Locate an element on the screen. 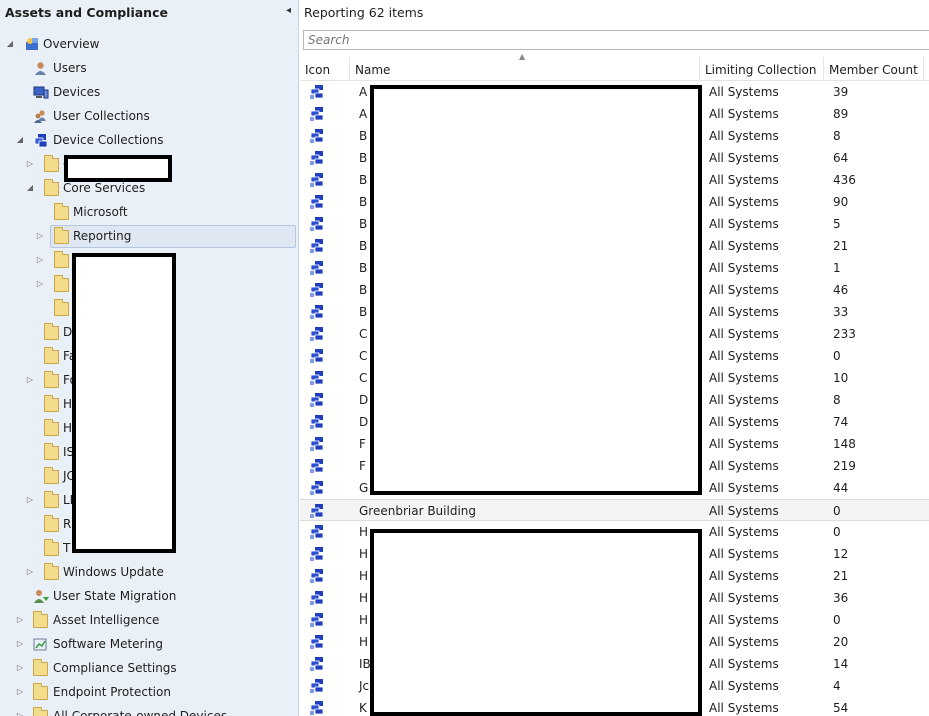 The height and width of the screenshot is (716, 929). cell-name: D is located at coordinates (364, 400).